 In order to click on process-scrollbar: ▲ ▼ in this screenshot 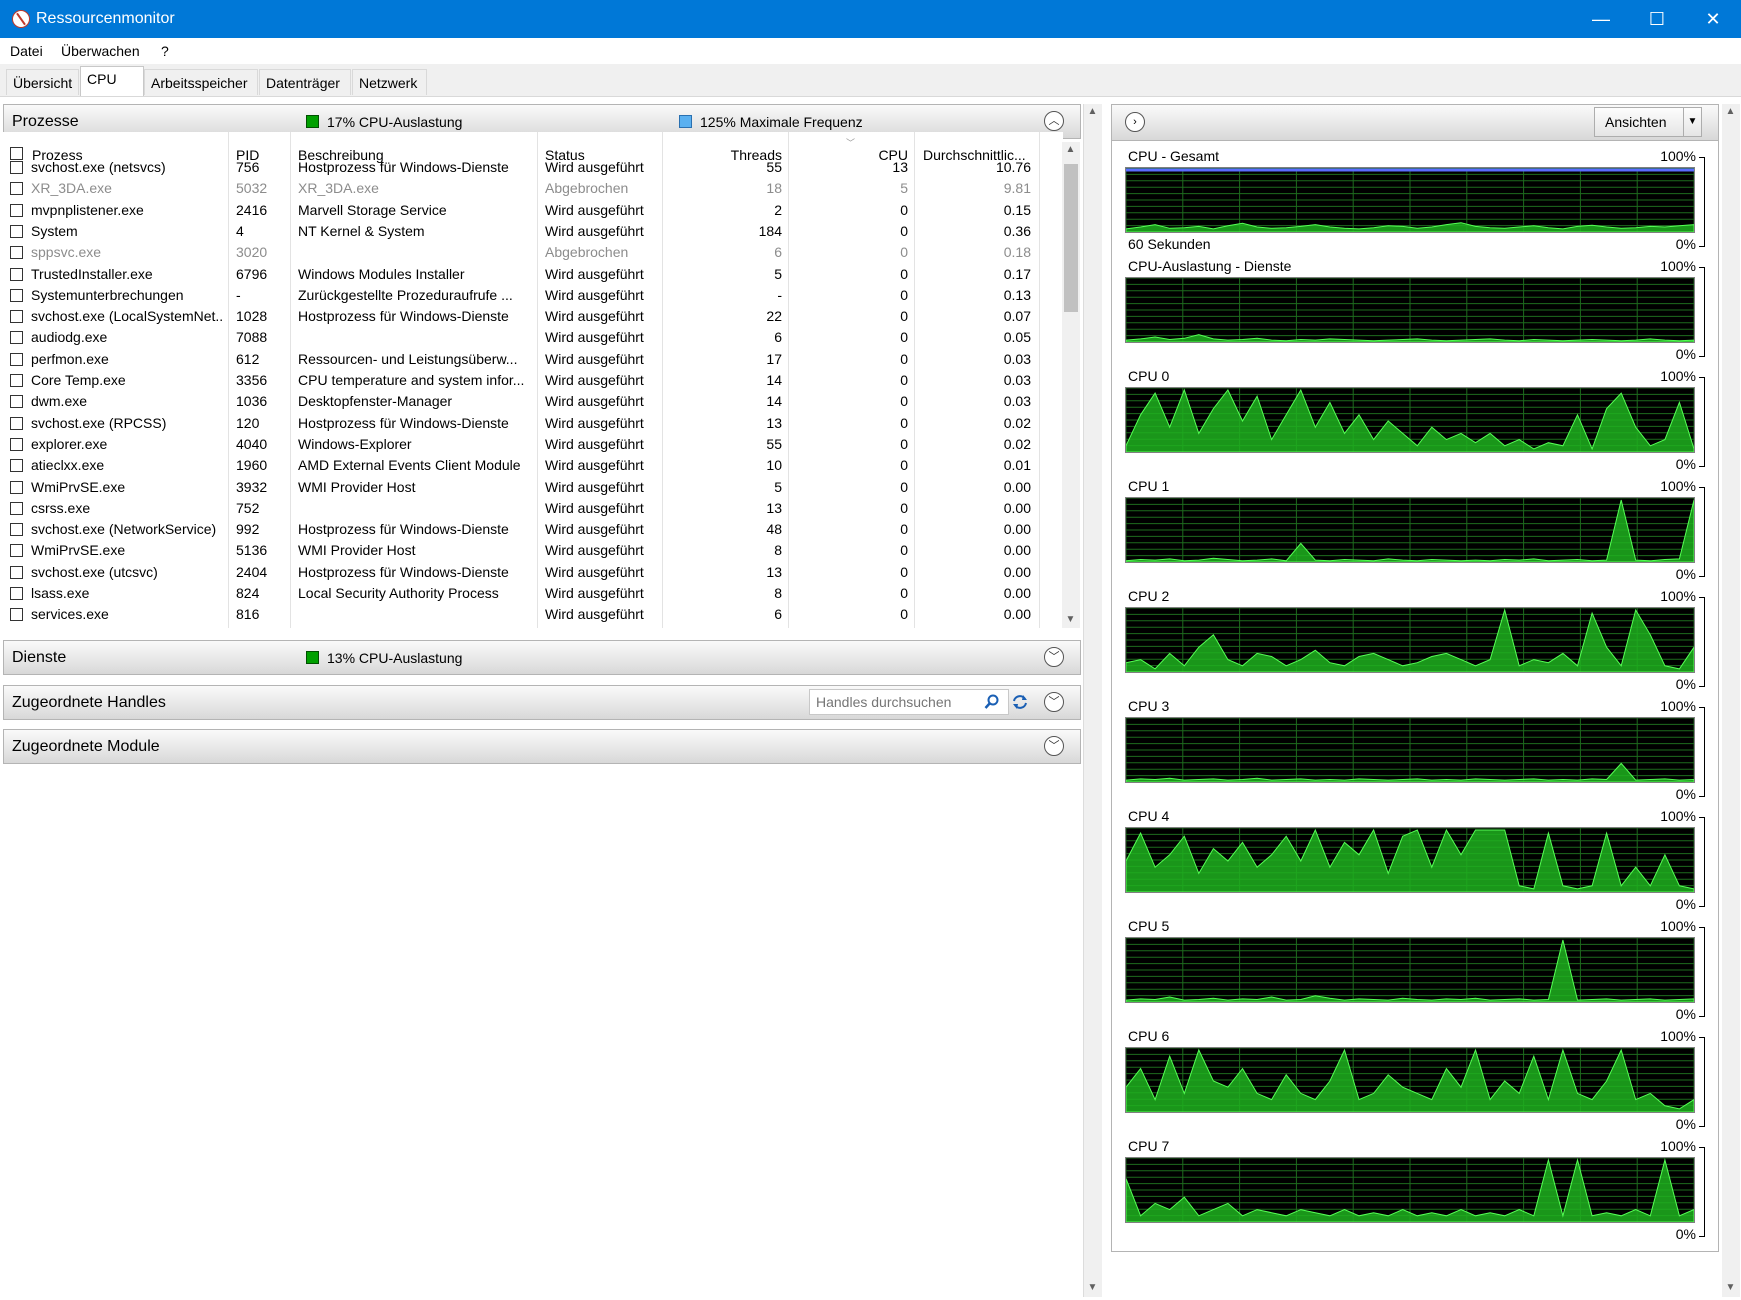, I will do `click(1071, 385)`.